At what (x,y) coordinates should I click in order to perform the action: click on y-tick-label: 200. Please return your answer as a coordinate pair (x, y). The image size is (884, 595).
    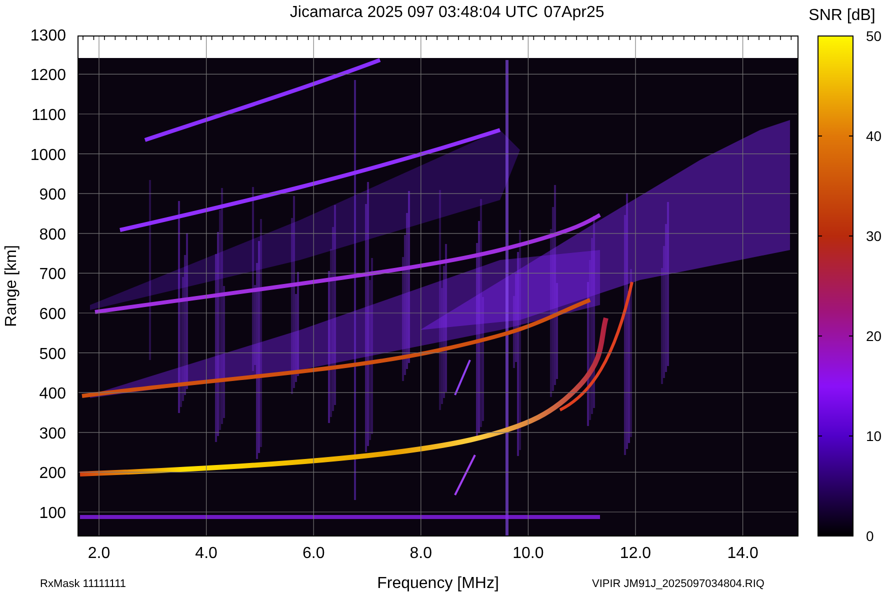
    Looking at the image, I should click on (52, 473).